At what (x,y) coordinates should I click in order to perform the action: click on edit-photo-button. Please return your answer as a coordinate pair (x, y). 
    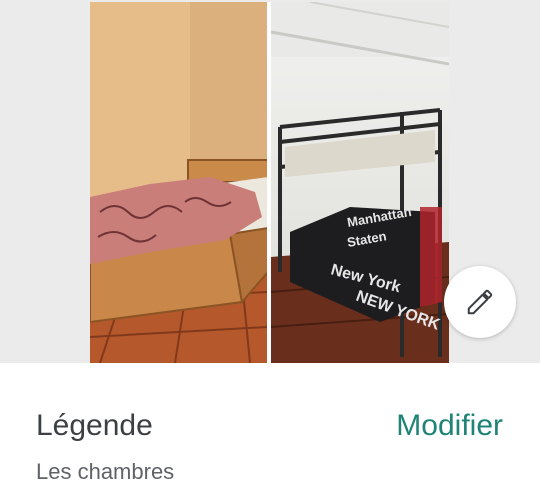
    Looking at the image, I should click on (480, 302).